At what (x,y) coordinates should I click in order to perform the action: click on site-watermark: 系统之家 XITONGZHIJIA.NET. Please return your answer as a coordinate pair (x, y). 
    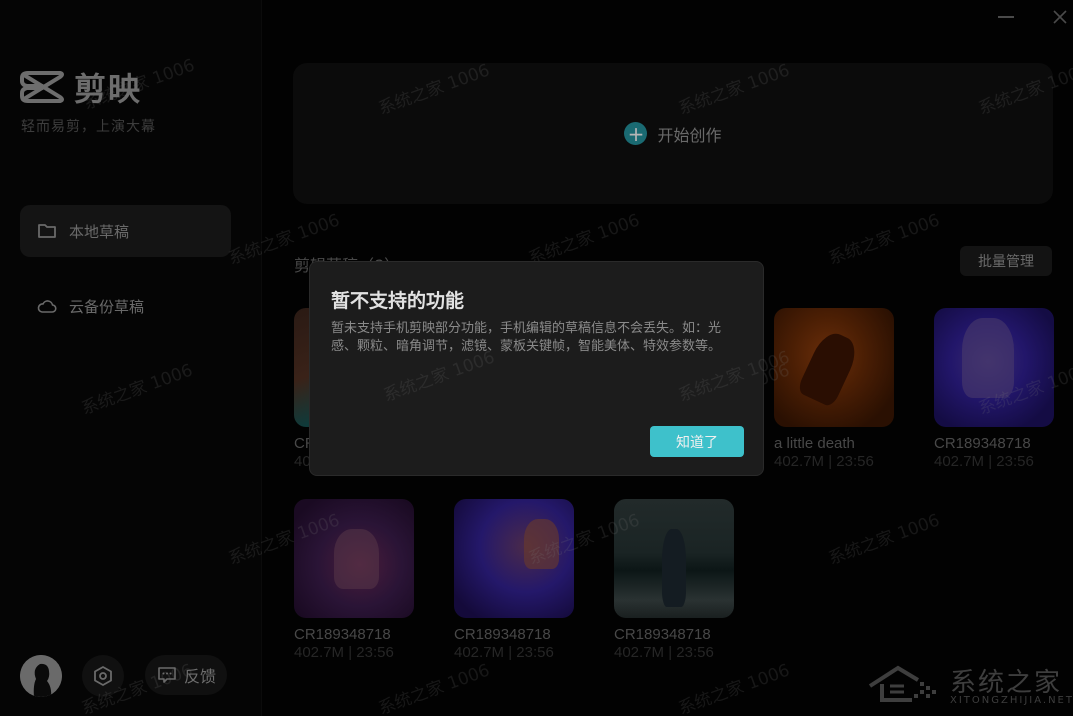
    Looking at the image, I should click on (970, 684).